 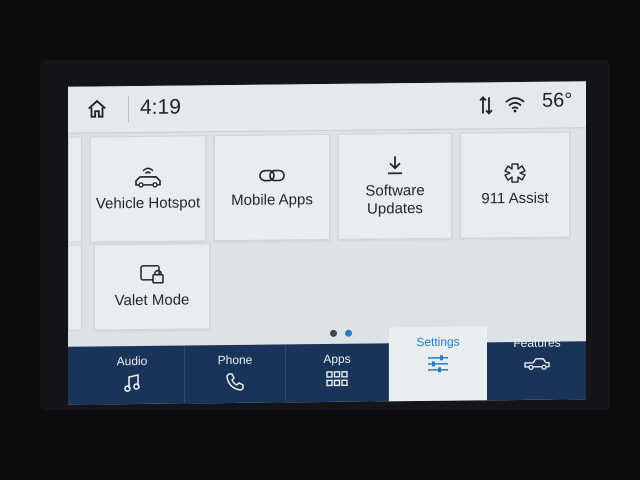 What do you see at coordinates (128, 109) in the screenshot?
I see `status-divider` at bounding box center [128, 109].